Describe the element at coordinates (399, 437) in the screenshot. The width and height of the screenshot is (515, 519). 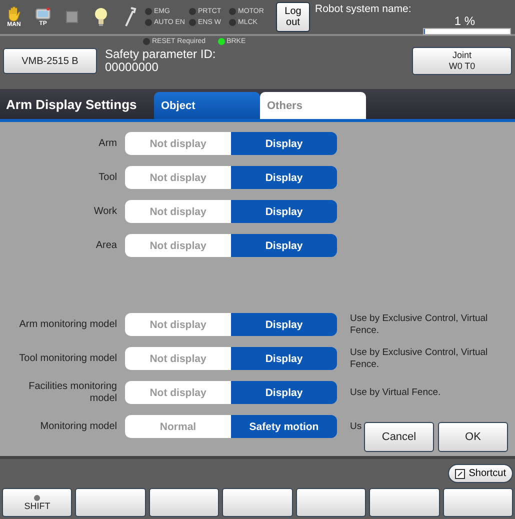
I see `dialog-button: Cancel` at that location.